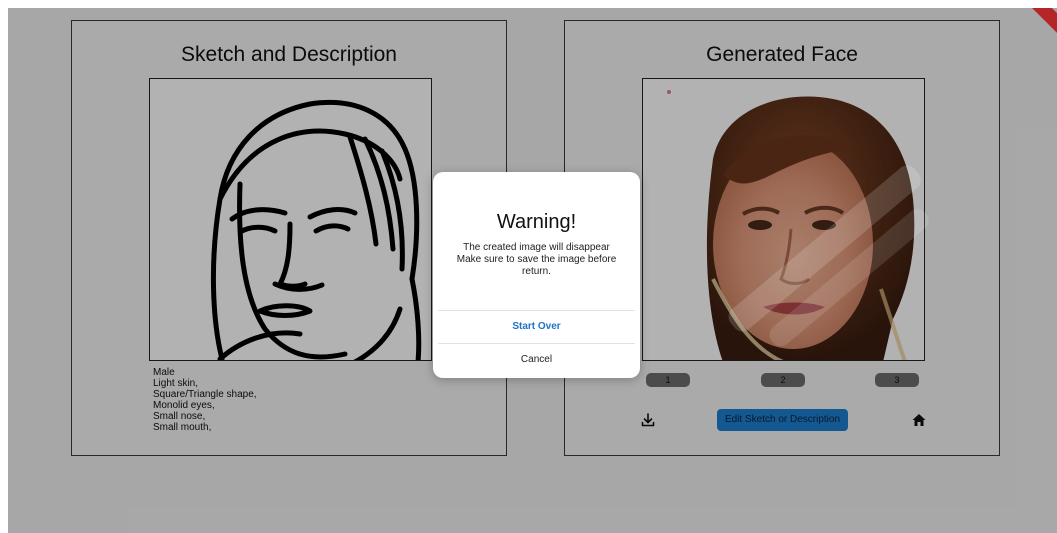  What do you see at coordinates (536, 271) in the screenshot?
I see `dialog-message-line: return.` at bounding box center [536, 271].